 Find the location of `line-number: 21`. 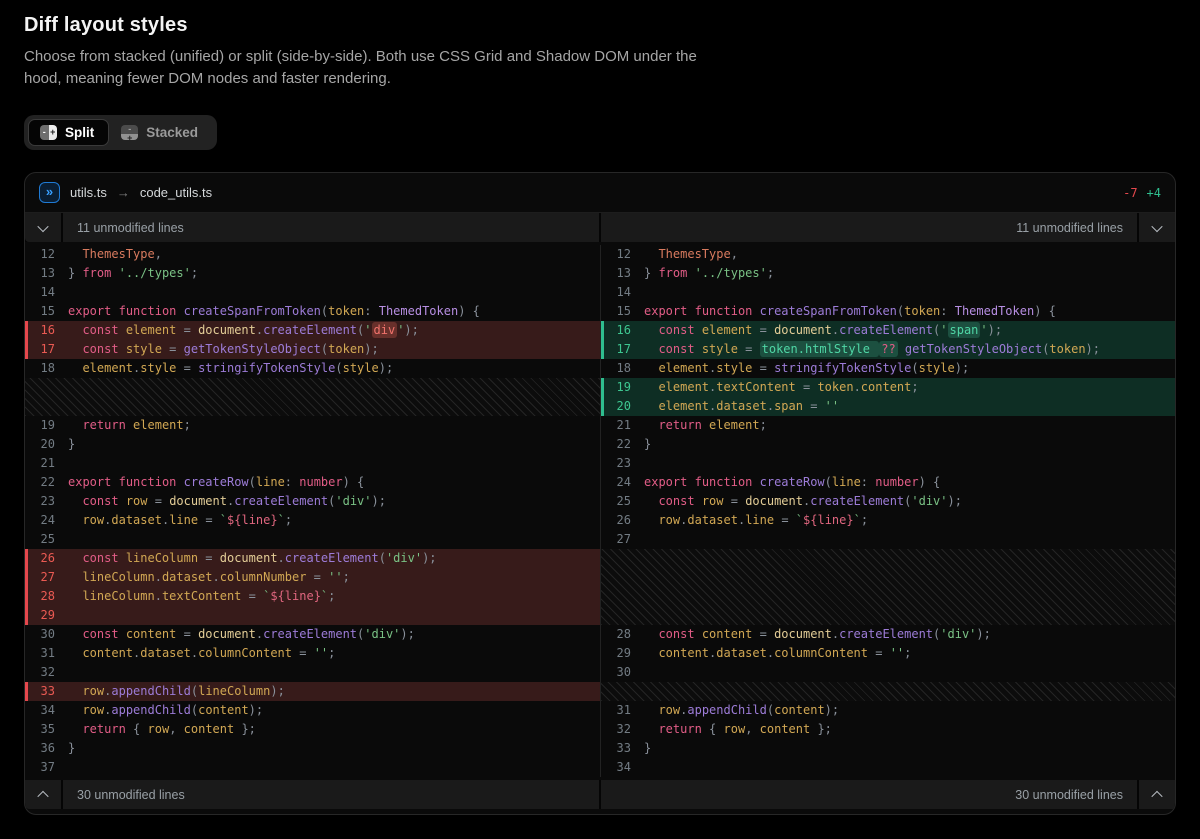

line-number: 21 is located at coordinates (623, 425).